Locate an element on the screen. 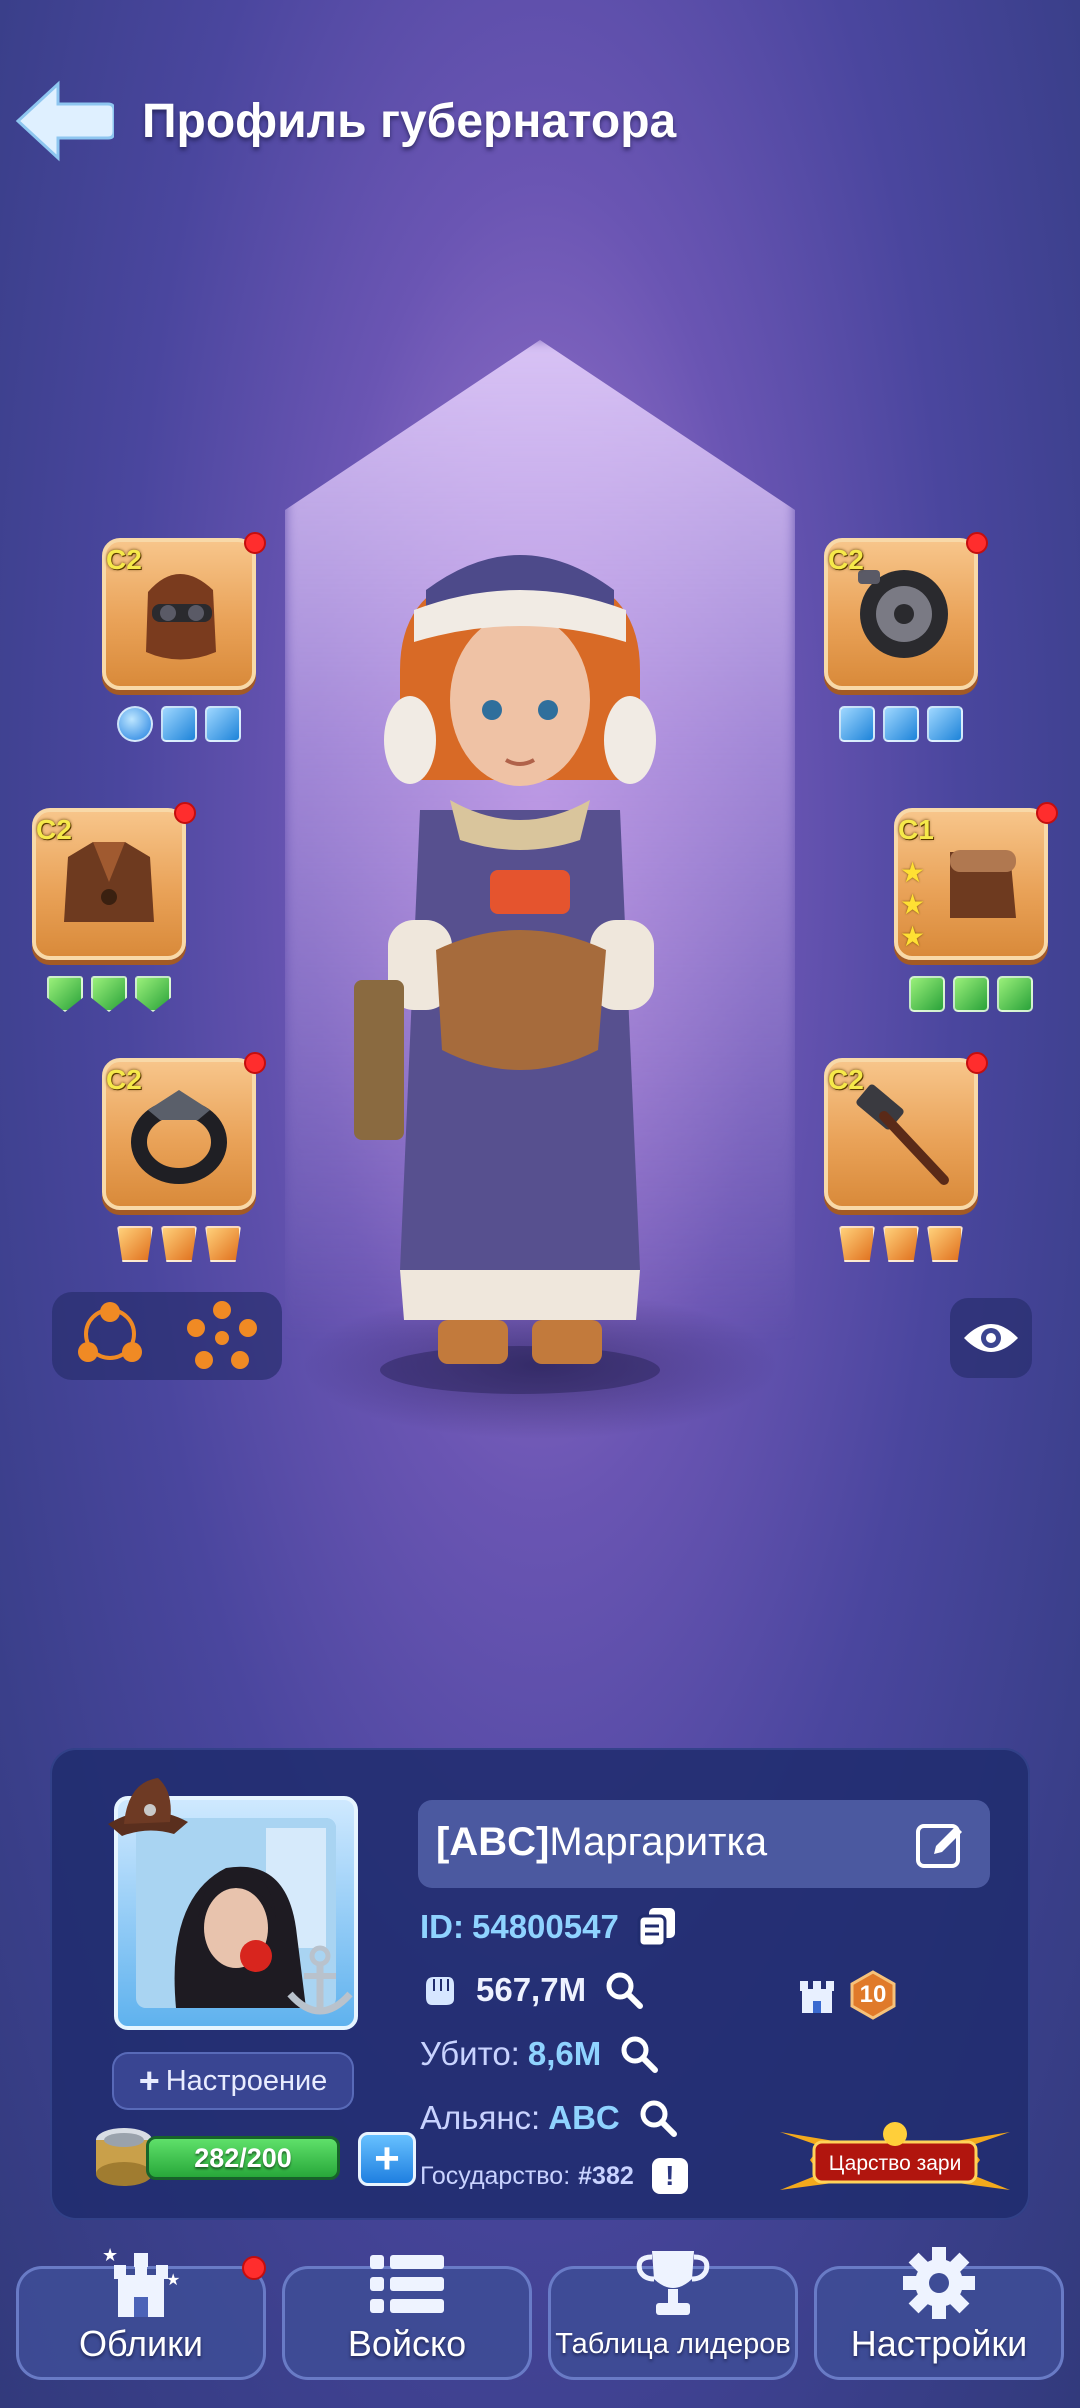 This screenshot has height=2408, width=1080. gear-slot-wheel: C2 is located at coordinates (906, 637).